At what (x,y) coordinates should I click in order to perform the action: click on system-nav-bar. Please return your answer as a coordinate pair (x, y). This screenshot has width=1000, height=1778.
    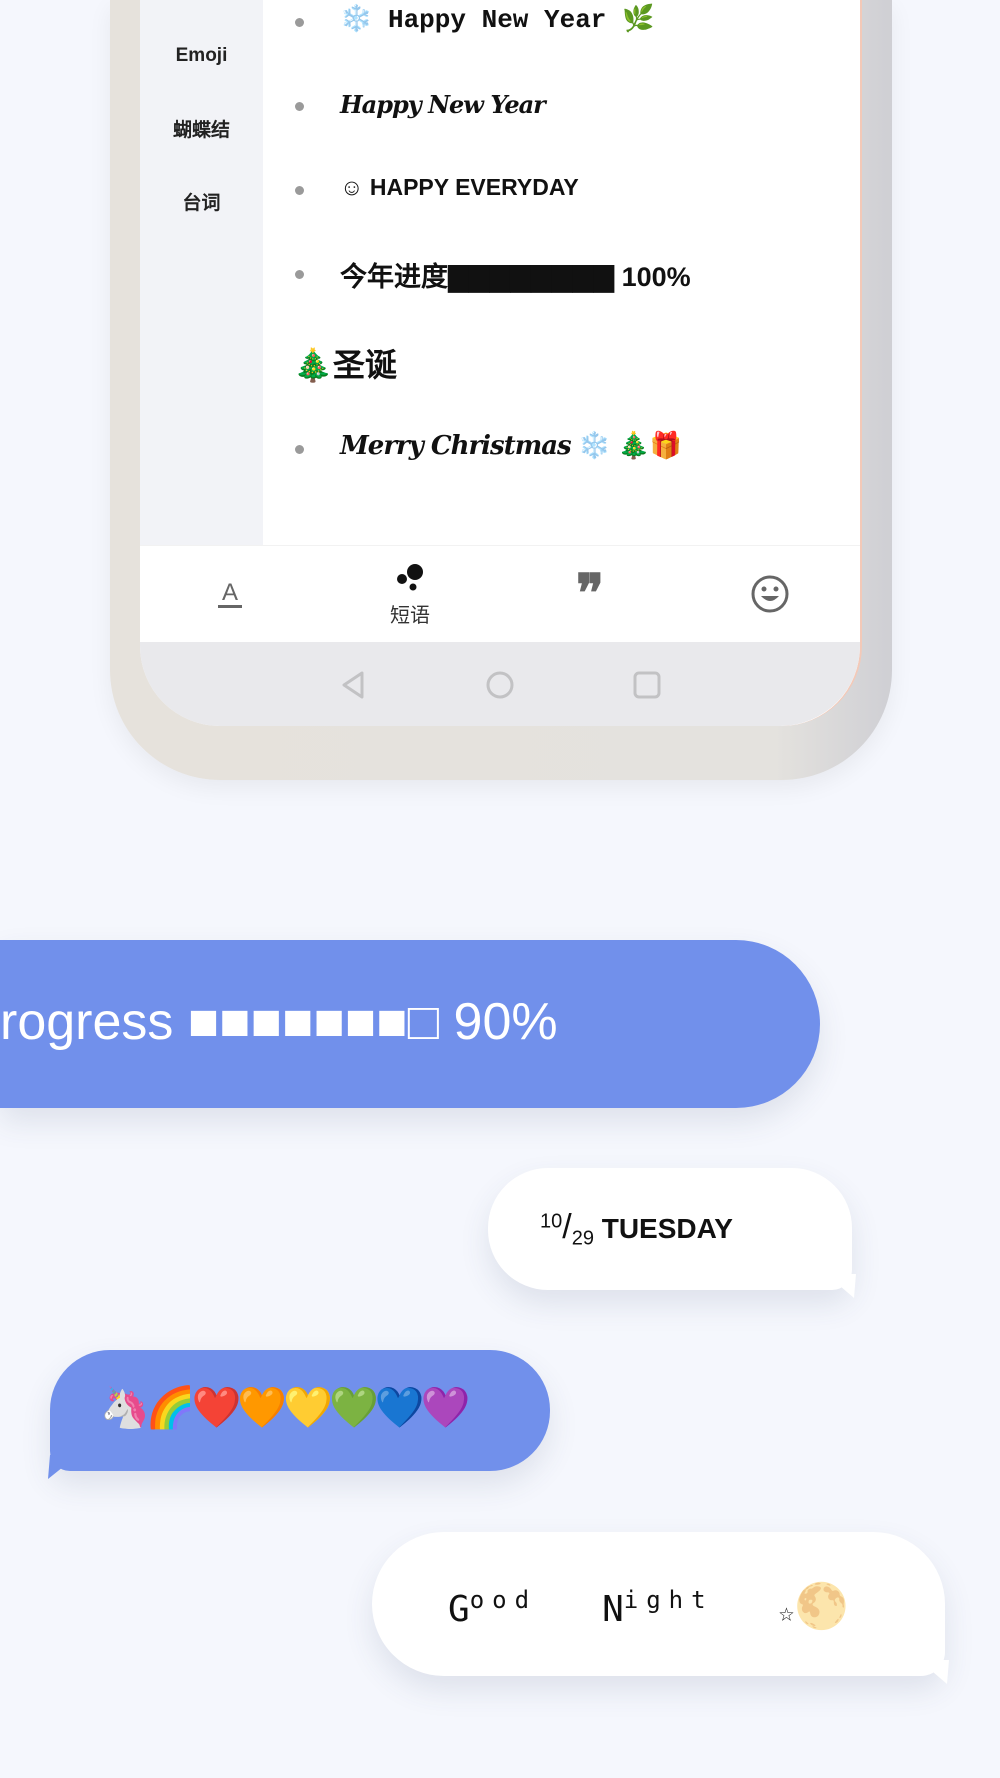
    Looking at the image, I should click on (500, 684).